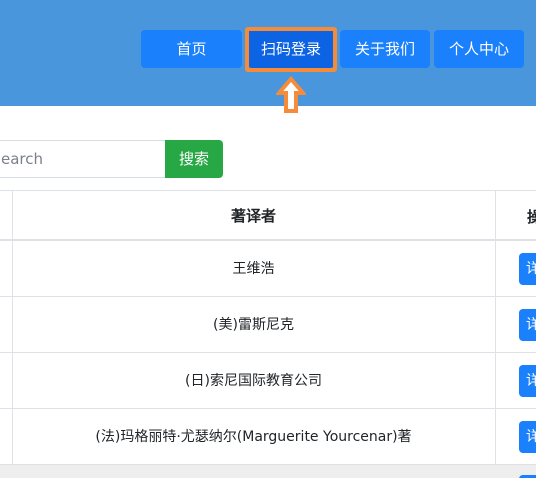 This screenshot has height=478, width=536. What do you see at coordinates (253, 381) in the screenshot?
I see `author-cell: (日)索尼国际教育公司` at bounding box center [253, 381].